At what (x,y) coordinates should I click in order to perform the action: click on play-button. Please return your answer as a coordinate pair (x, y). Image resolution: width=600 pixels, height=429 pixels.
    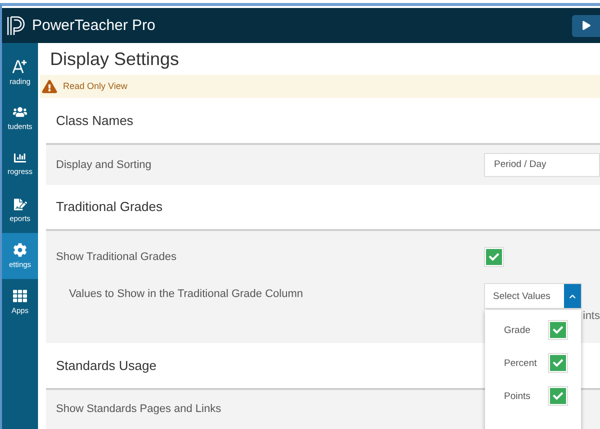
    Looking at the image, I should click on (586, 25).